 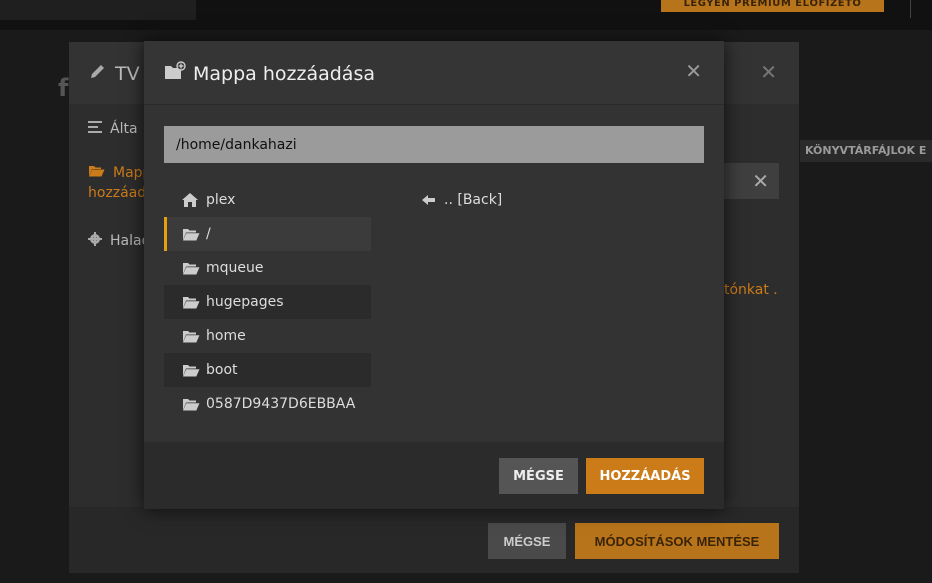 I want to click on folder-add-icon, so click(x=175, y=73).